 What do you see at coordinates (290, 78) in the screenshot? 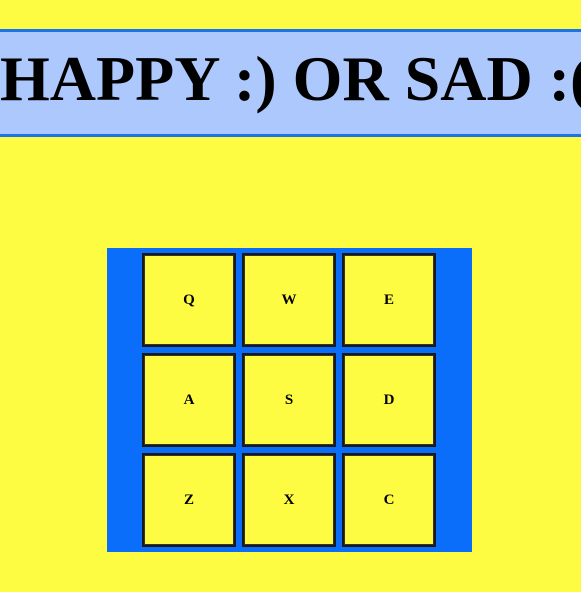
I see `page-title: HAPPY :) OR SAD :(` at bounding box center [290, 78].